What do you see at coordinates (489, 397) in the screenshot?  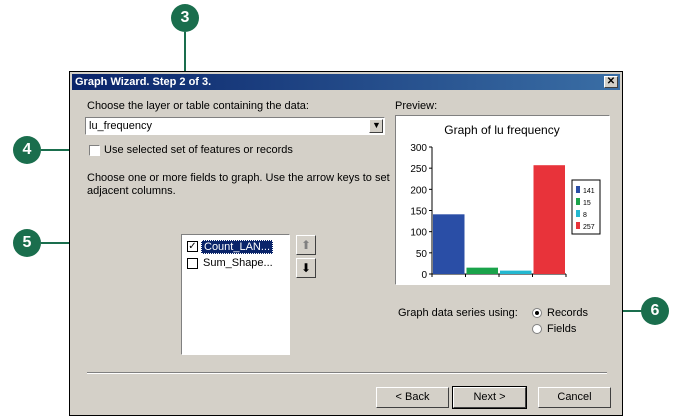 I see `next-button: Next >` at bounding box center [489, 397].